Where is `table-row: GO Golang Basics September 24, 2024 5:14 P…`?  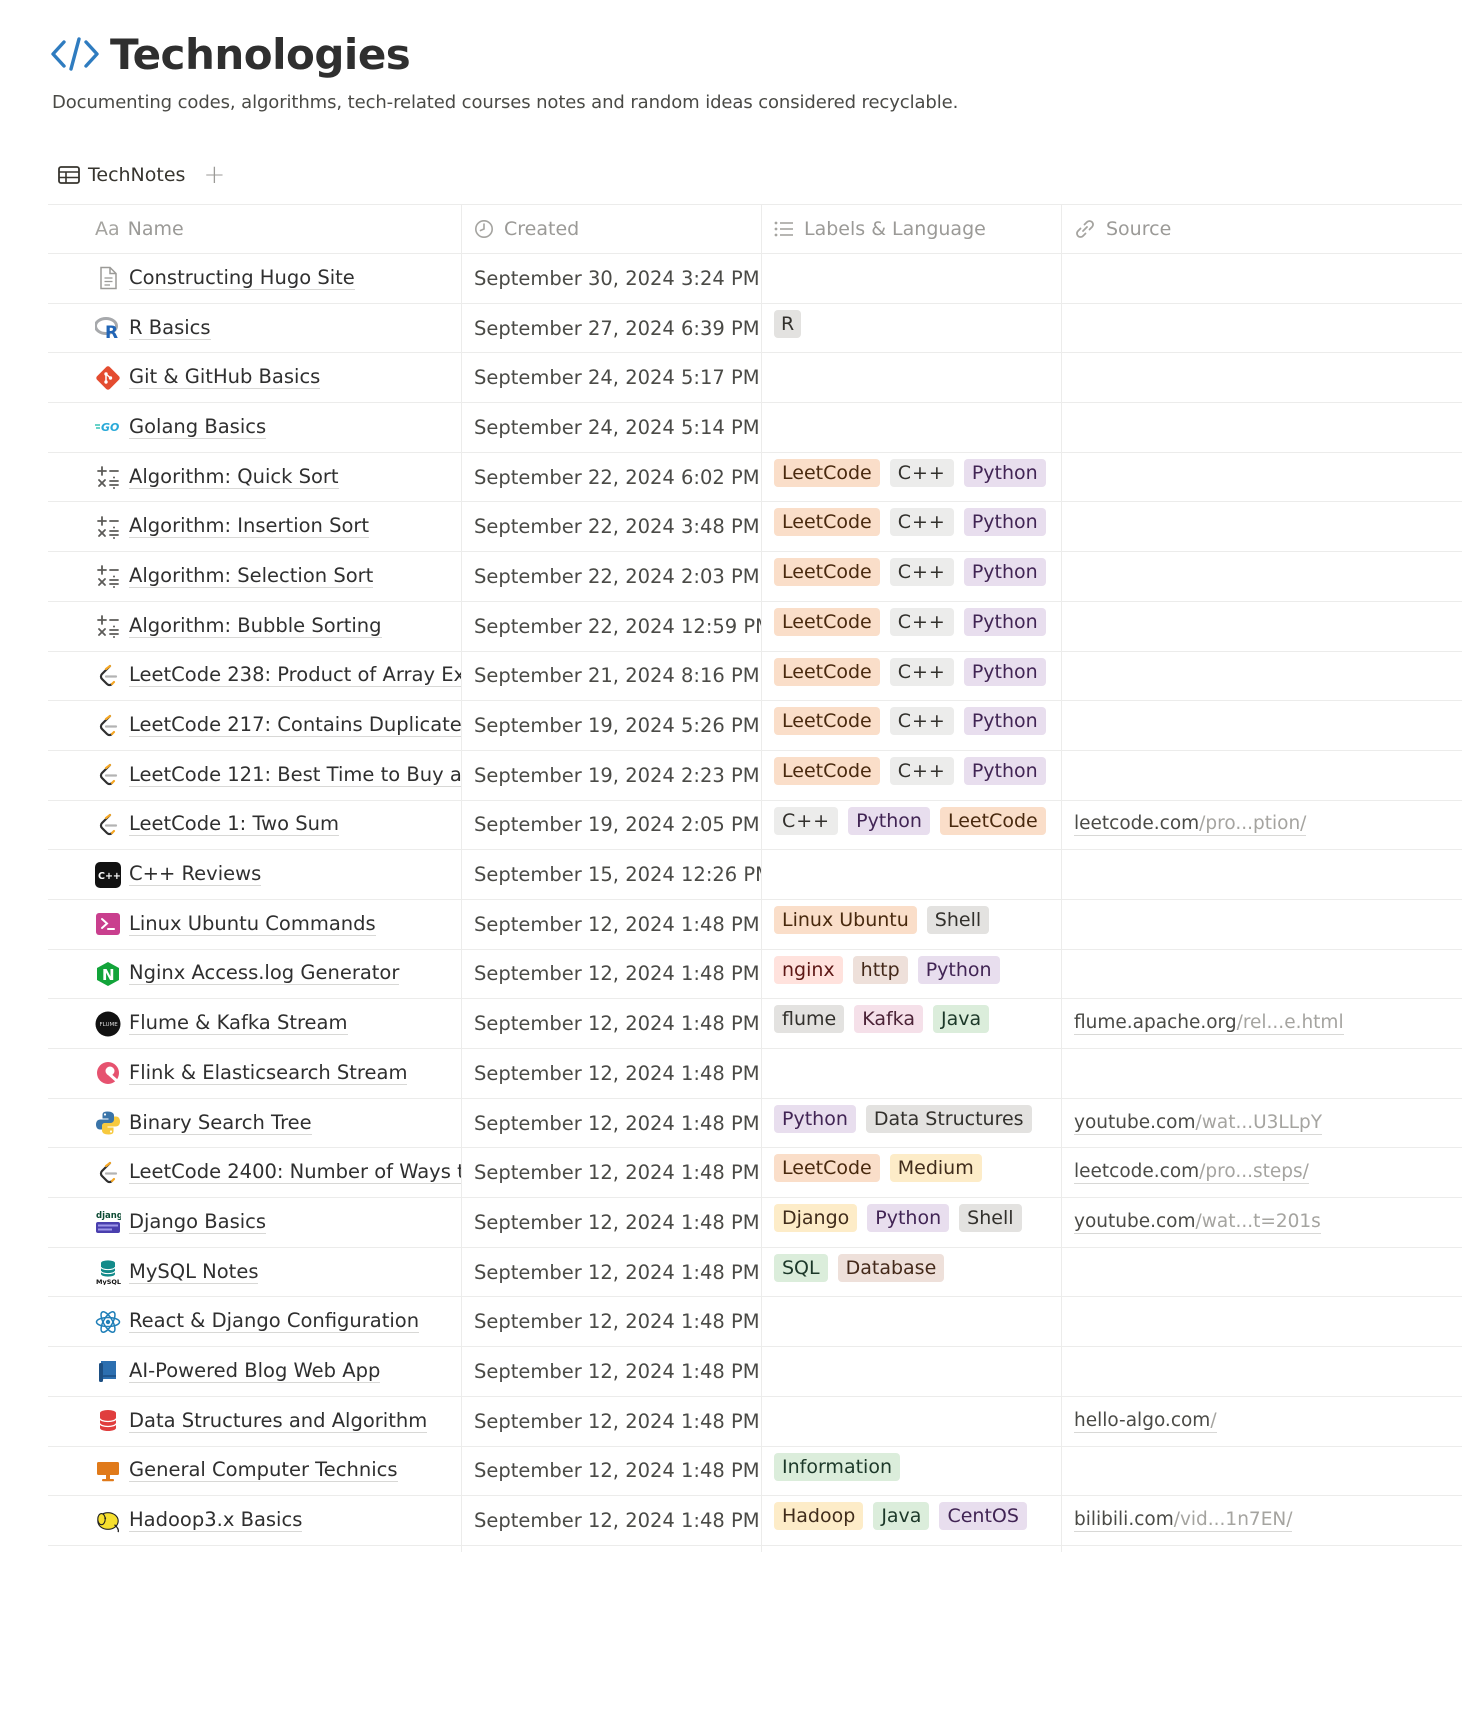 table-row: GO Golang Basics September 24, 2024 5:14 P… is located at coordinates (755, 428).